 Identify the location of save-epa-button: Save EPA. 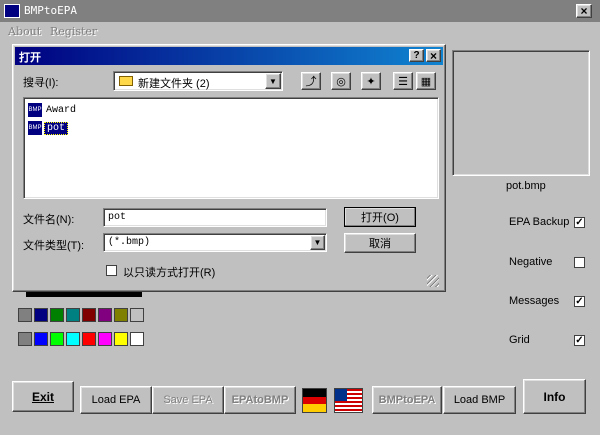
(188, 400).